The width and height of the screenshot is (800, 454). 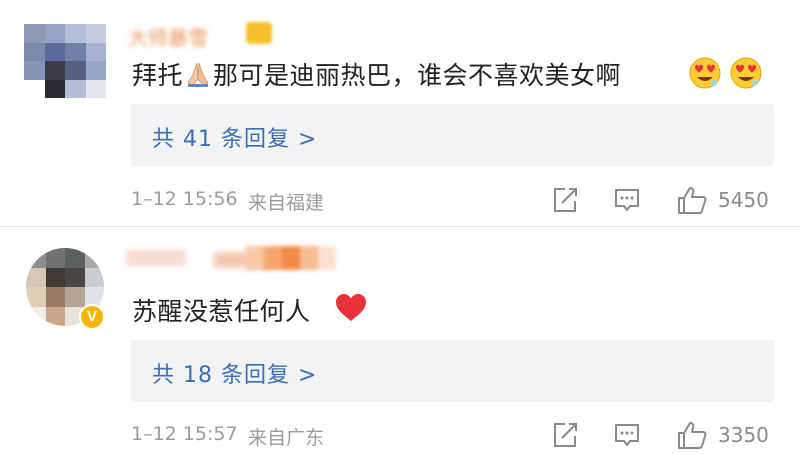 I want to click on location: 来自福建, so click(x=286, y=203).